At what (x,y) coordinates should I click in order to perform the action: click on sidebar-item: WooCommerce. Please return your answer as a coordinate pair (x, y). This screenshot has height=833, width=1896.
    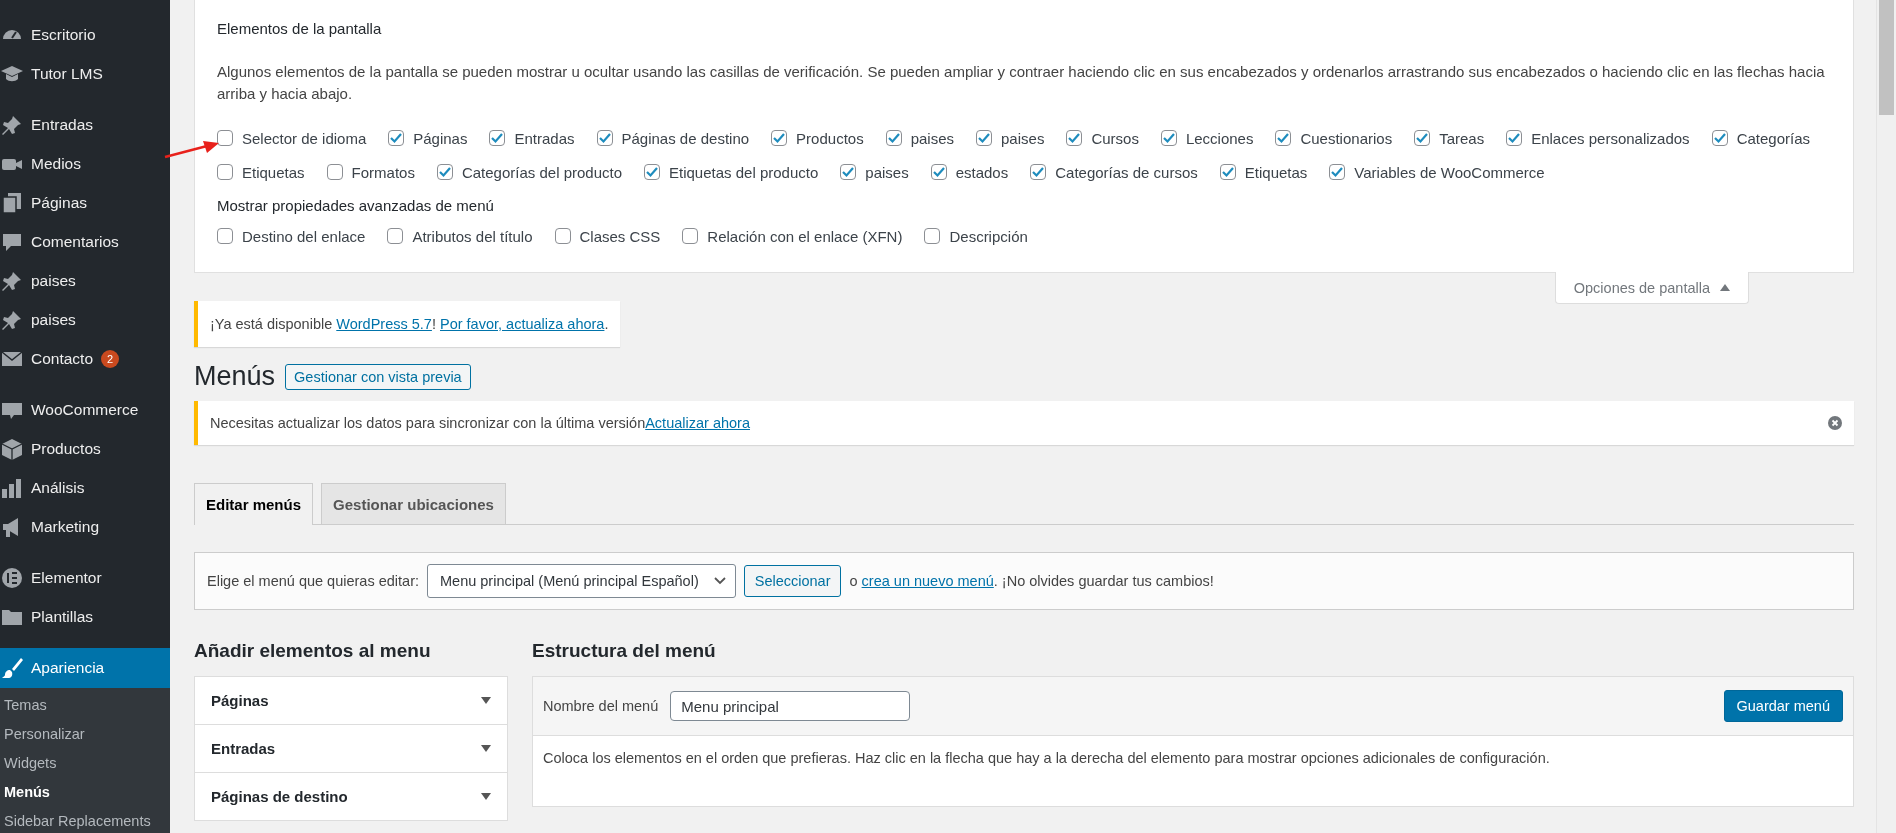
    Looking at the image, I should click on (85, 409).